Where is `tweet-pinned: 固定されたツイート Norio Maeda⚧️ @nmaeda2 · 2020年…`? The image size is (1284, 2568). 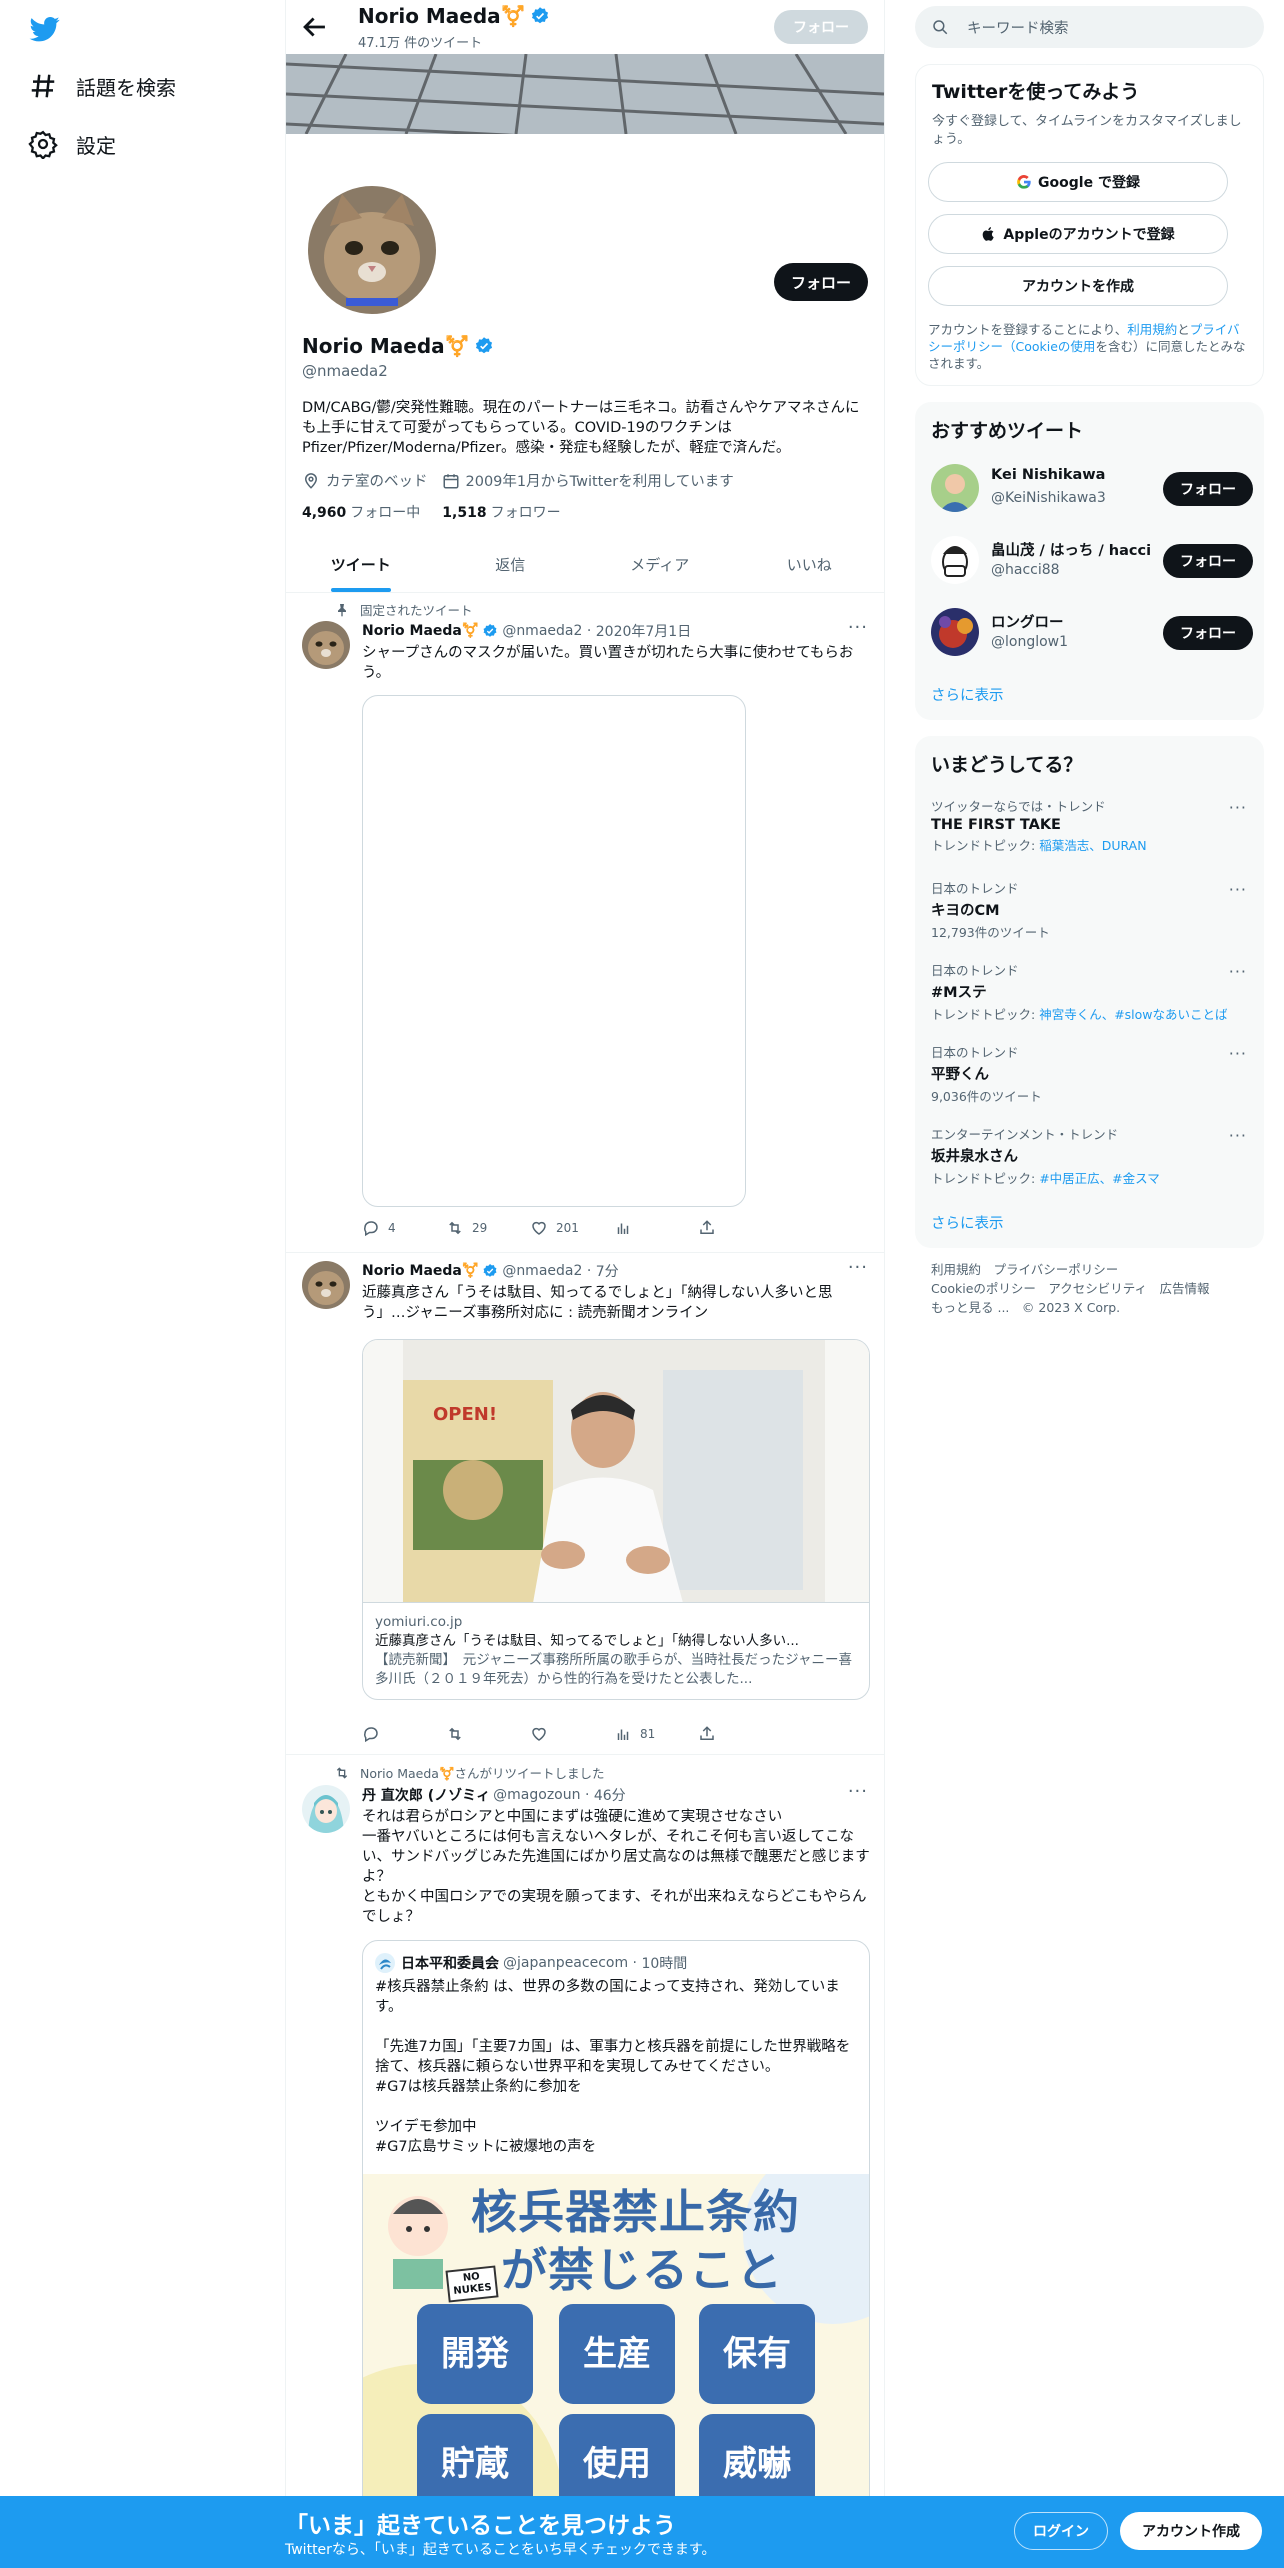 tweet-pinned: 固定されたツイート Norio Maeda⚧️ @nmaeda2 · 2020年… is located at coordinates (585, 923).